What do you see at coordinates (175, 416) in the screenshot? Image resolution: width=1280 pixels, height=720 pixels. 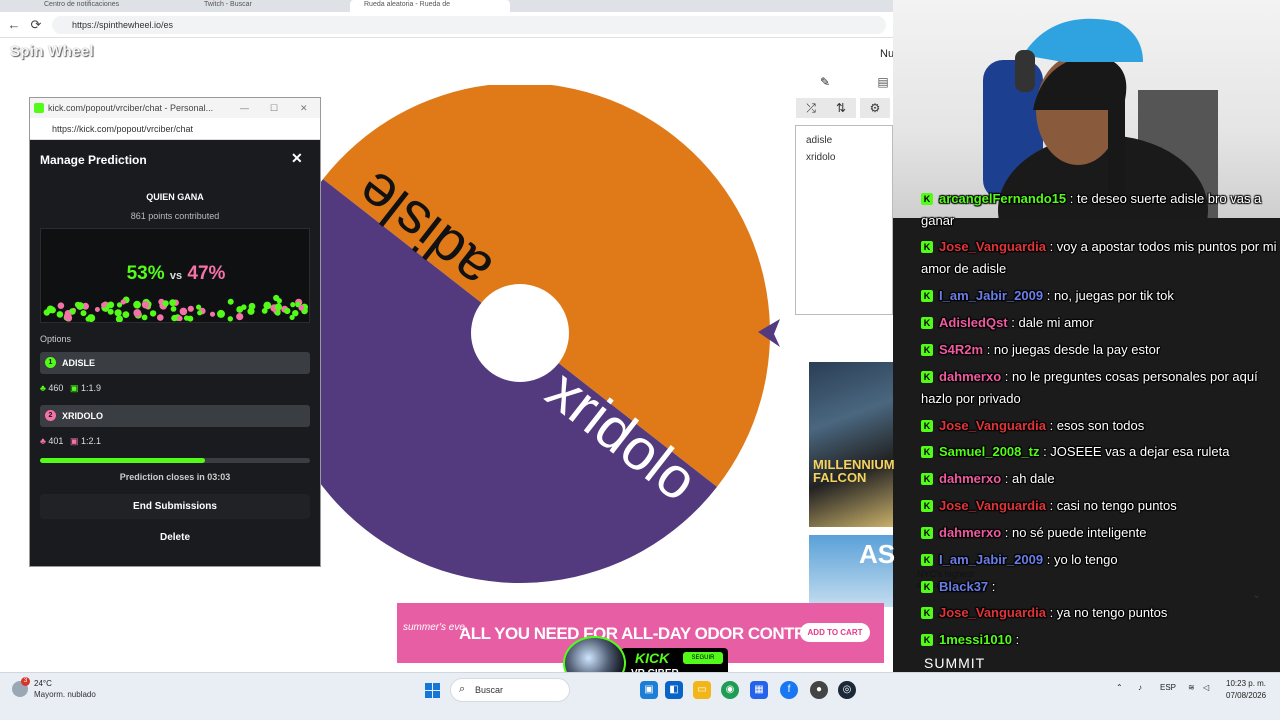 I see `option-xridolo: 2 XRIDOLO` at bounding box center [175, 416].